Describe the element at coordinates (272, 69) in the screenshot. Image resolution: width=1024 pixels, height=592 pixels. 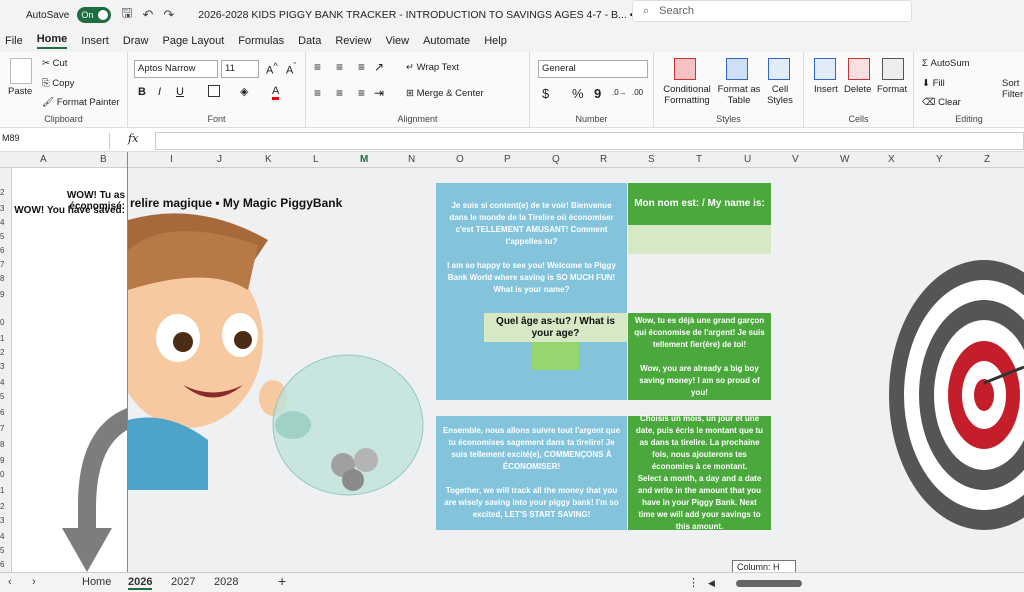
I see `increase-font-icon: A^` at that location.